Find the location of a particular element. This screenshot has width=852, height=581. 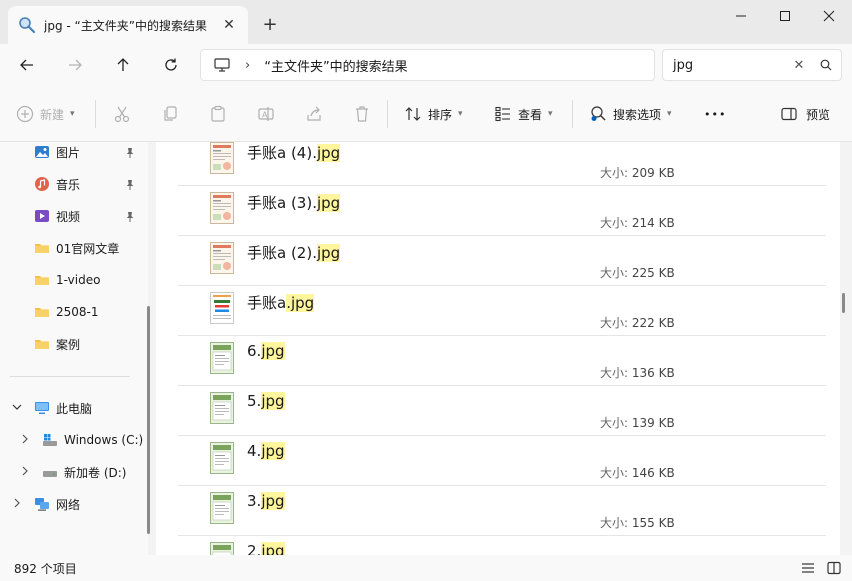

sidebar-divider is located at coordinates (70, 376).